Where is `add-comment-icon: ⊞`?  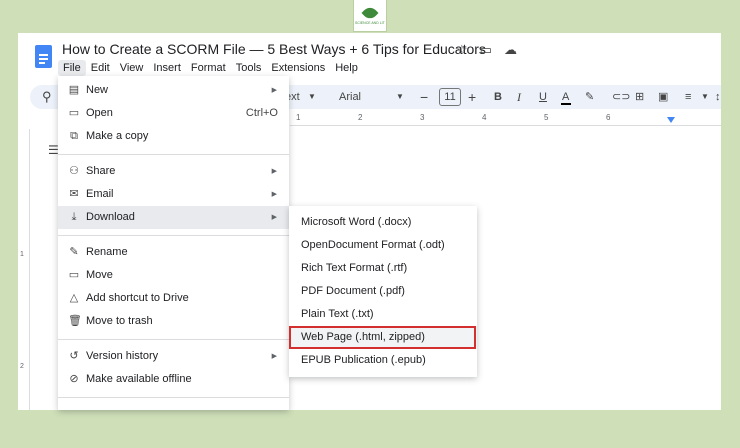 add-comment-icon: ⊞ is located at coordinates (639, 97).